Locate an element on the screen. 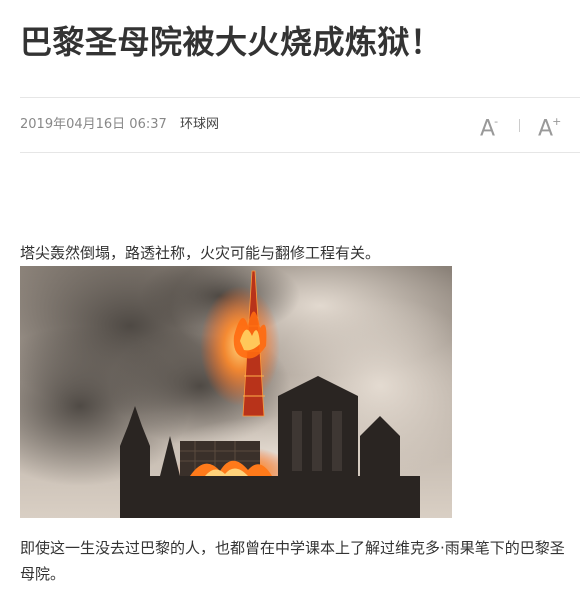 This screenshot has width=580, height=606. font-increase-icon: A is located at coordinates (546, 129).